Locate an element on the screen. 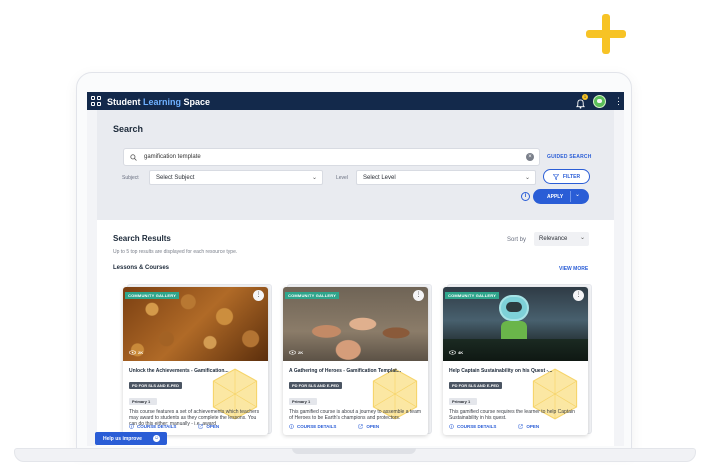 This screenshot has width=709, height=465. apply-button: APPLY ⌄ is located at coordinates (561, 196).